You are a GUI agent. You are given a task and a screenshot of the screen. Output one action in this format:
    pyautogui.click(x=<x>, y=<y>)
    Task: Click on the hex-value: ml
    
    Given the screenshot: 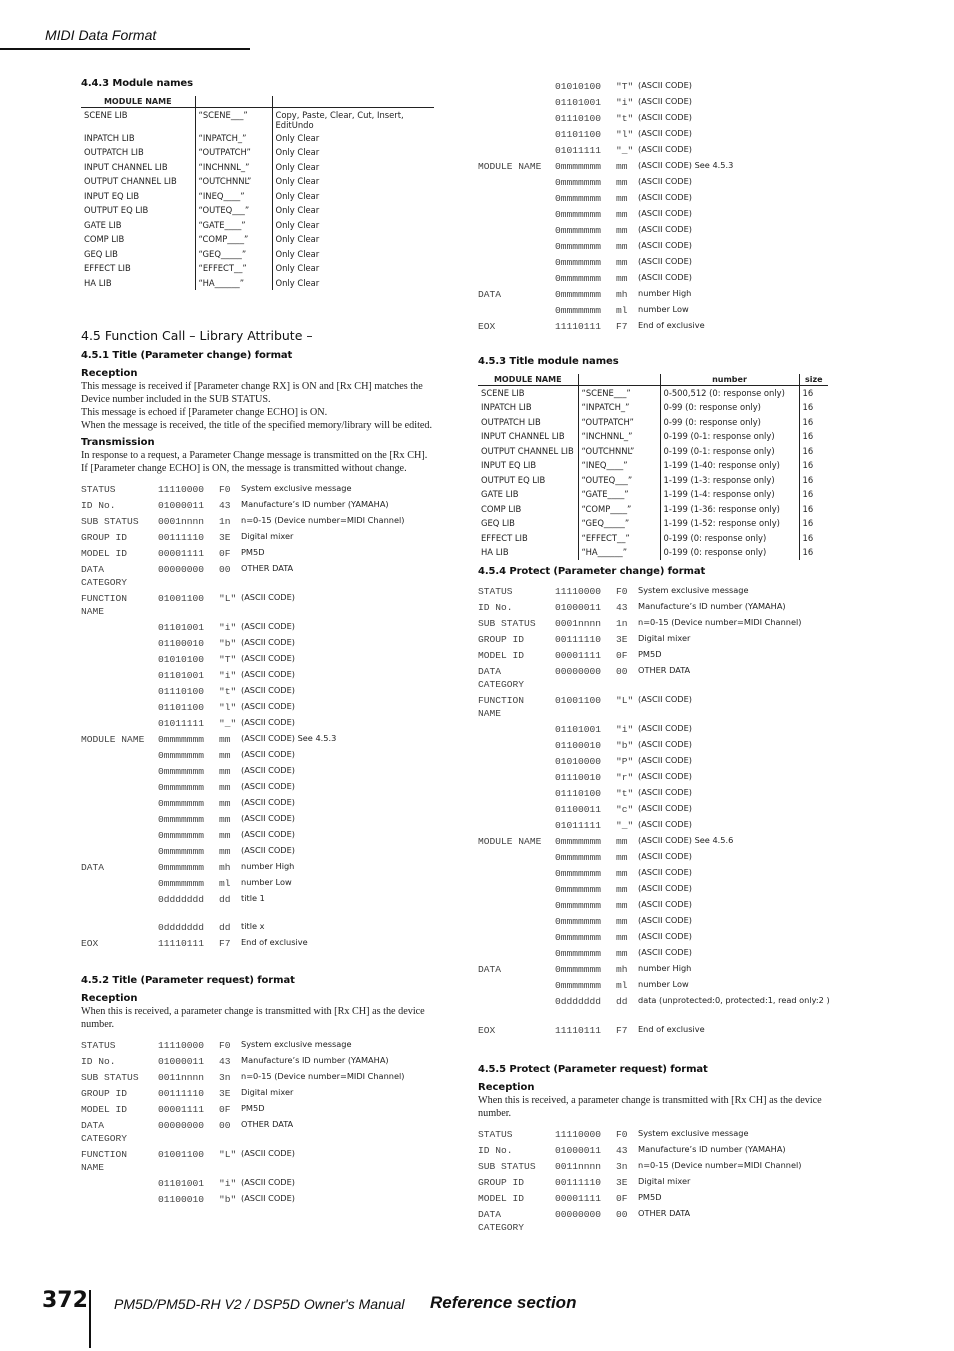 What is the action you would take?
    pyautogui.click(x=622, y=985)
    